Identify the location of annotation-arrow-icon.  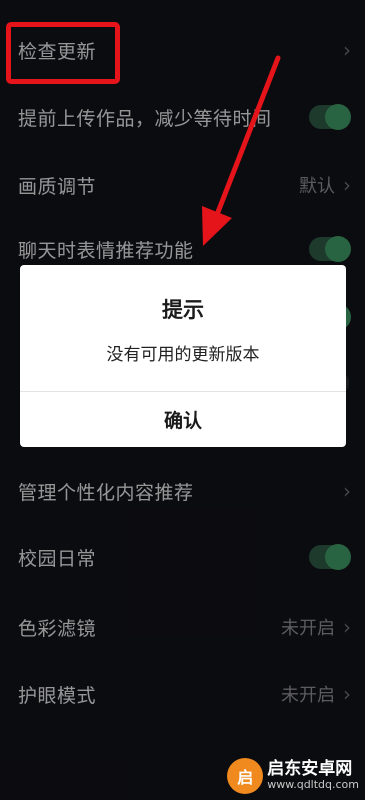
(241, 150).